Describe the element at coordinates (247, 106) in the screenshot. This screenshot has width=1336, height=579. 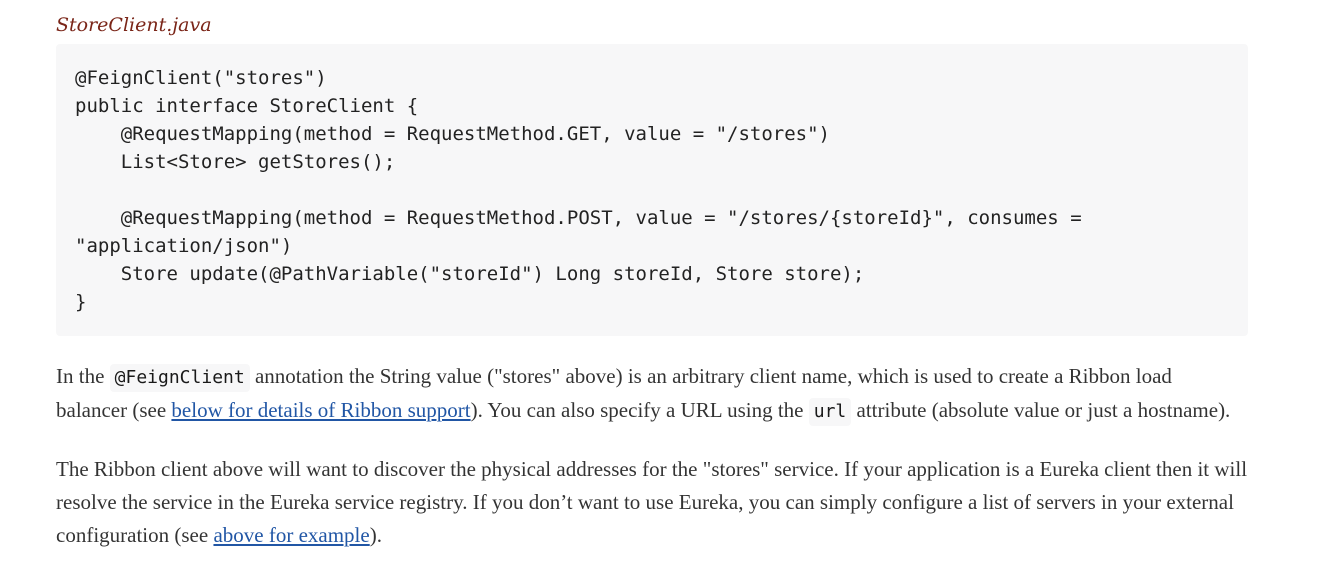
I see `code-line: public interface StoreClient {` at that location.